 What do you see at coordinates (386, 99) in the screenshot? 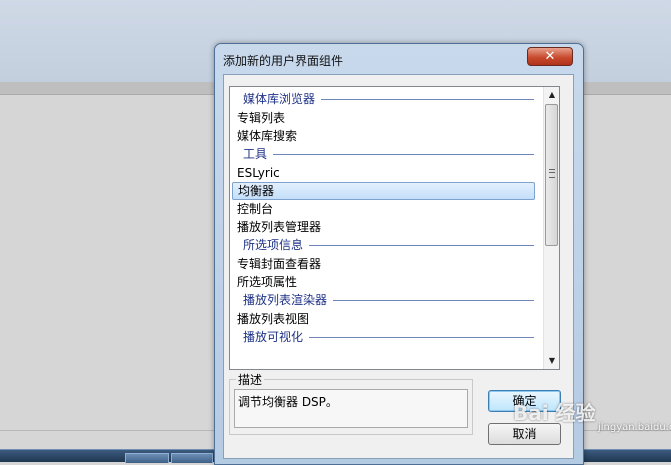
I see `group-header: 媒体库浏览器` at bounding box center [386, 99].